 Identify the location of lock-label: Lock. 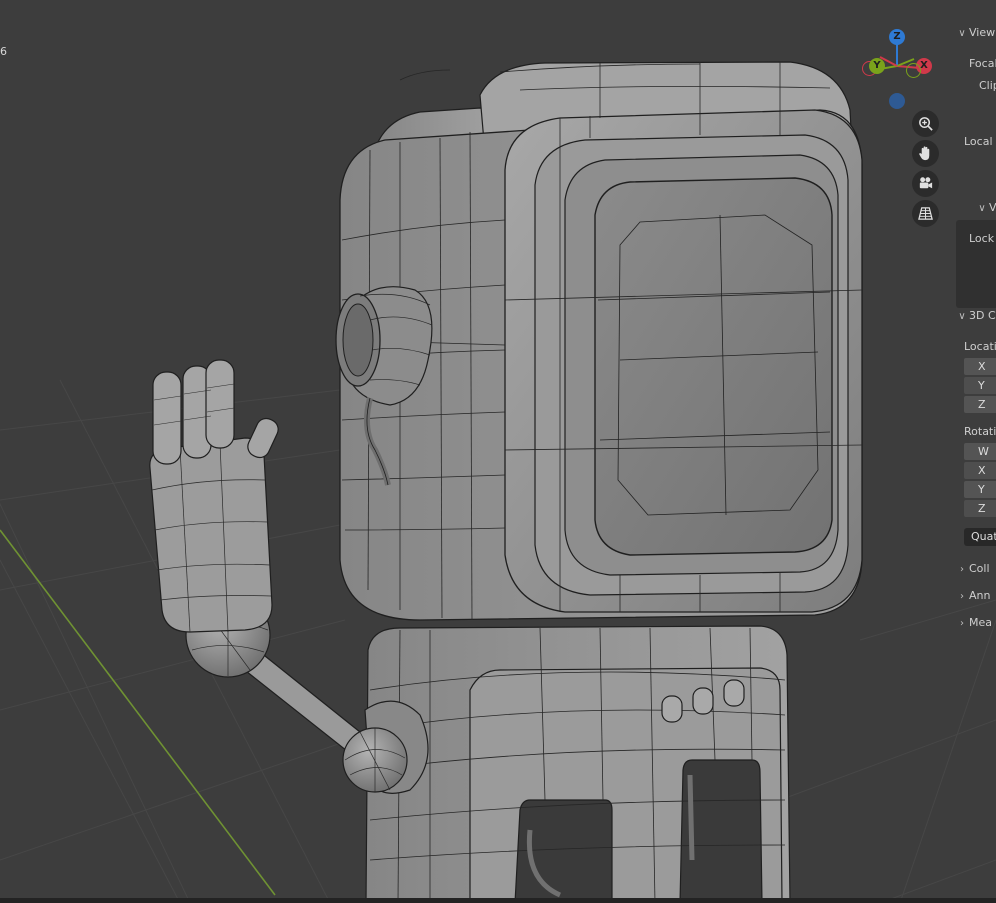
(982, 238).